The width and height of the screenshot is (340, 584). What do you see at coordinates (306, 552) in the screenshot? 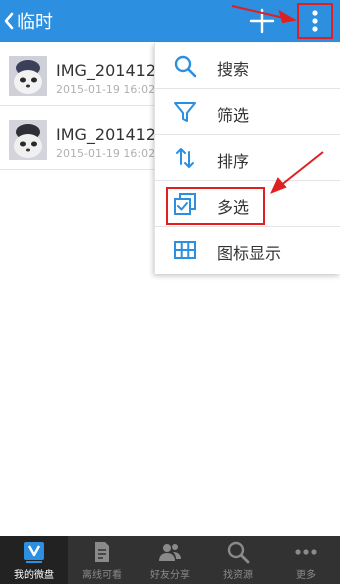
I see `more-dots-icon` at bounding box center [306, 552].